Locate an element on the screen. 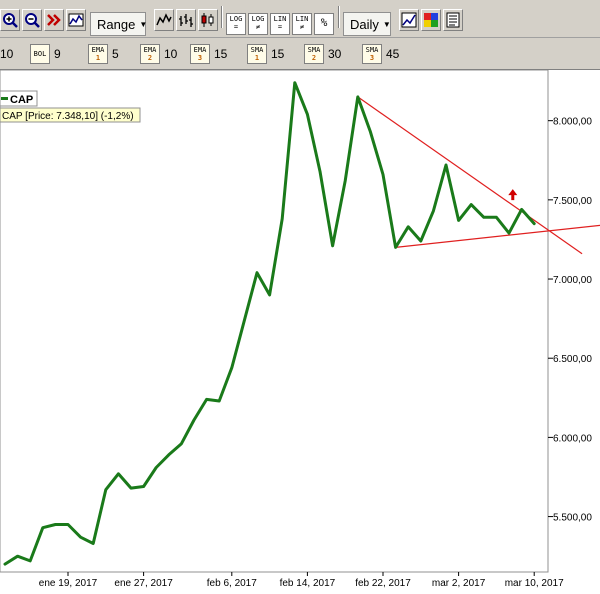  candlestick-icon is located at coordinates (207, 20).